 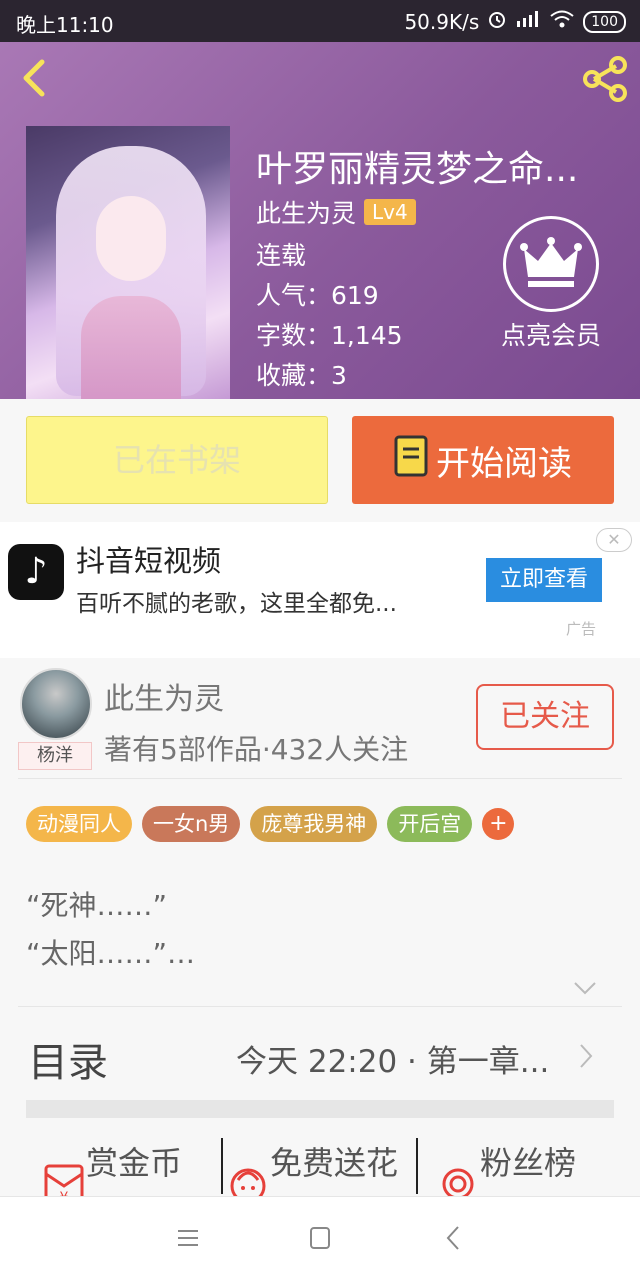 I want to click on expand-intro-button, so click(x=585, y=988).